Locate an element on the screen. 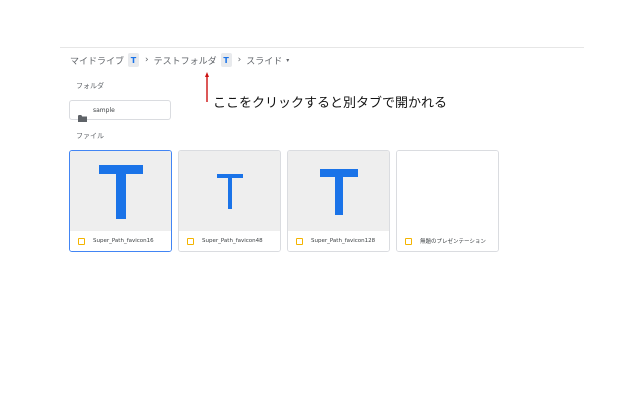 Image resolution: width=640 pixels, height=400 pixels. breadcrumb-current-folder: スライド is located at coordinates (264, 60).